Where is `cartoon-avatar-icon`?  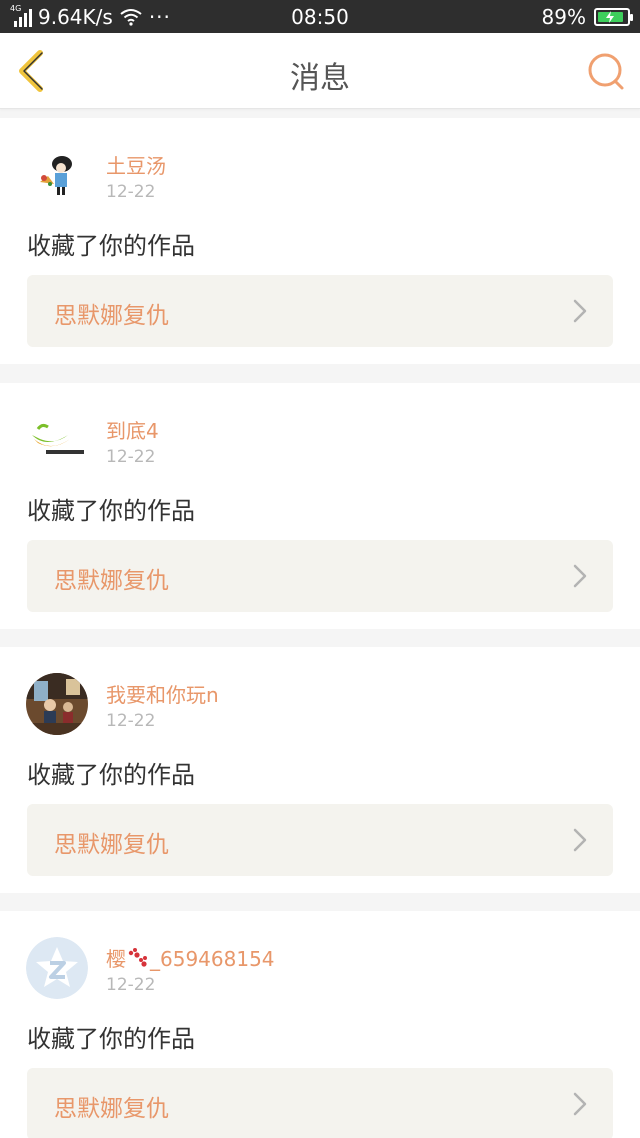 cartoon-avatar-icon is located at coordinates (57, 175).